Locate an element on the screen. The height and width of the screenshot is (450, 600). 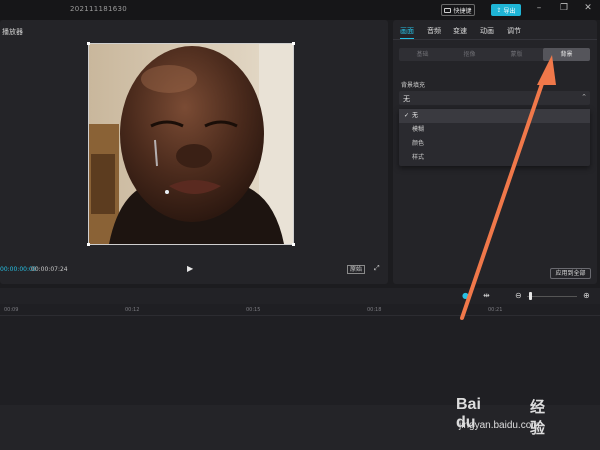
subtab-basic: 基础 is located at coordinates (422, 54).